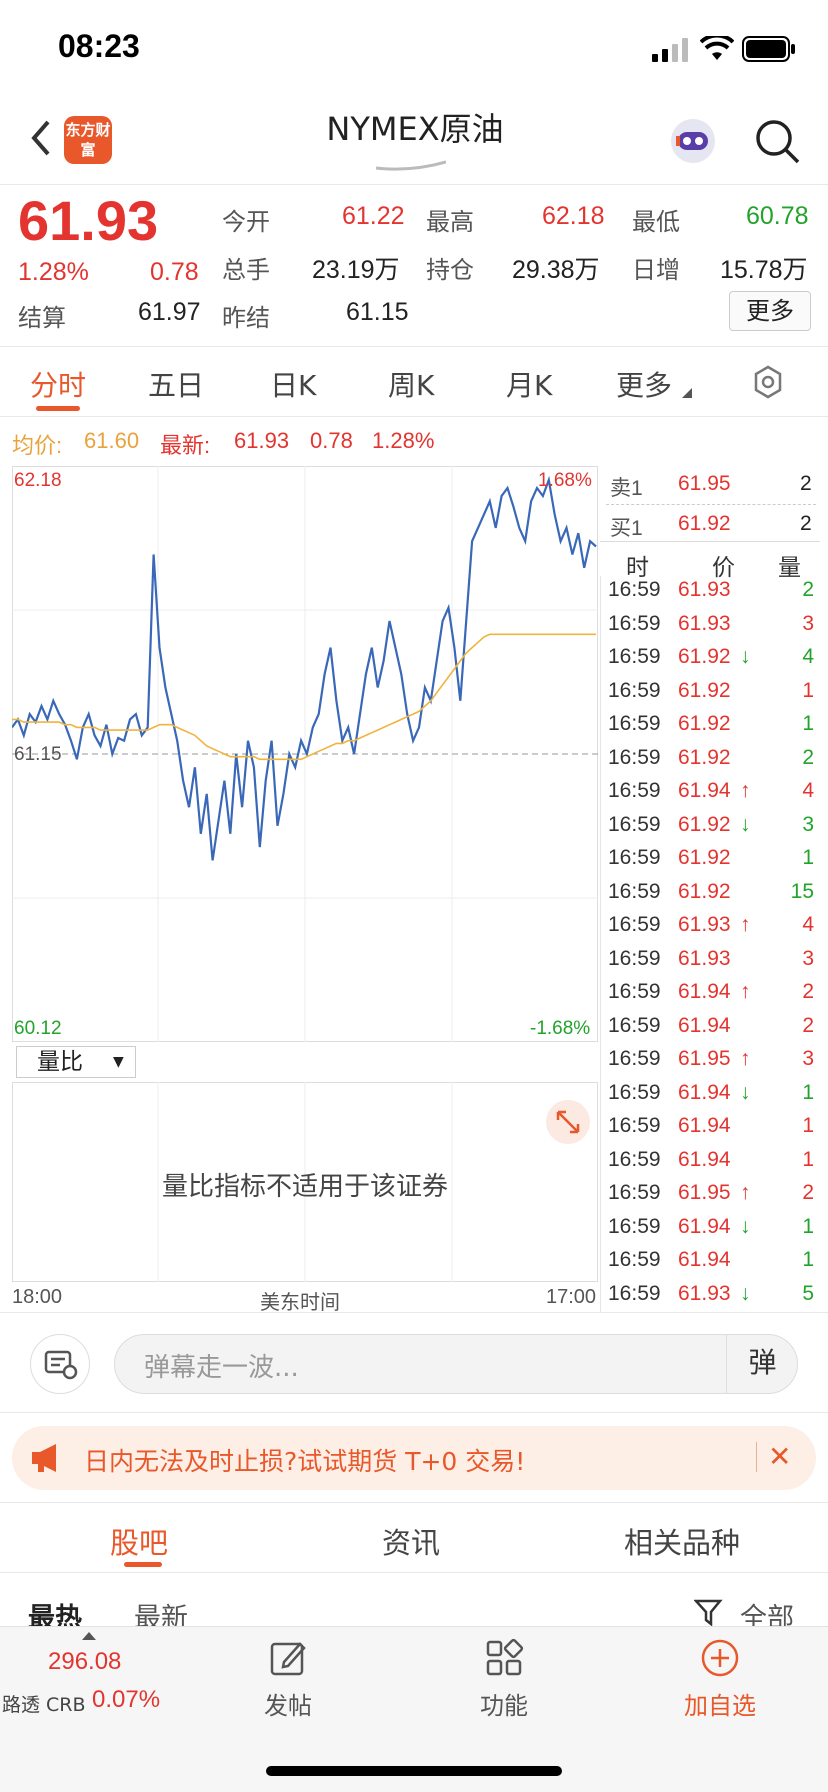 This screenshot has width=828, height=1792. I want to click on crb-index-change: 0.07%, so click(126, 1700).